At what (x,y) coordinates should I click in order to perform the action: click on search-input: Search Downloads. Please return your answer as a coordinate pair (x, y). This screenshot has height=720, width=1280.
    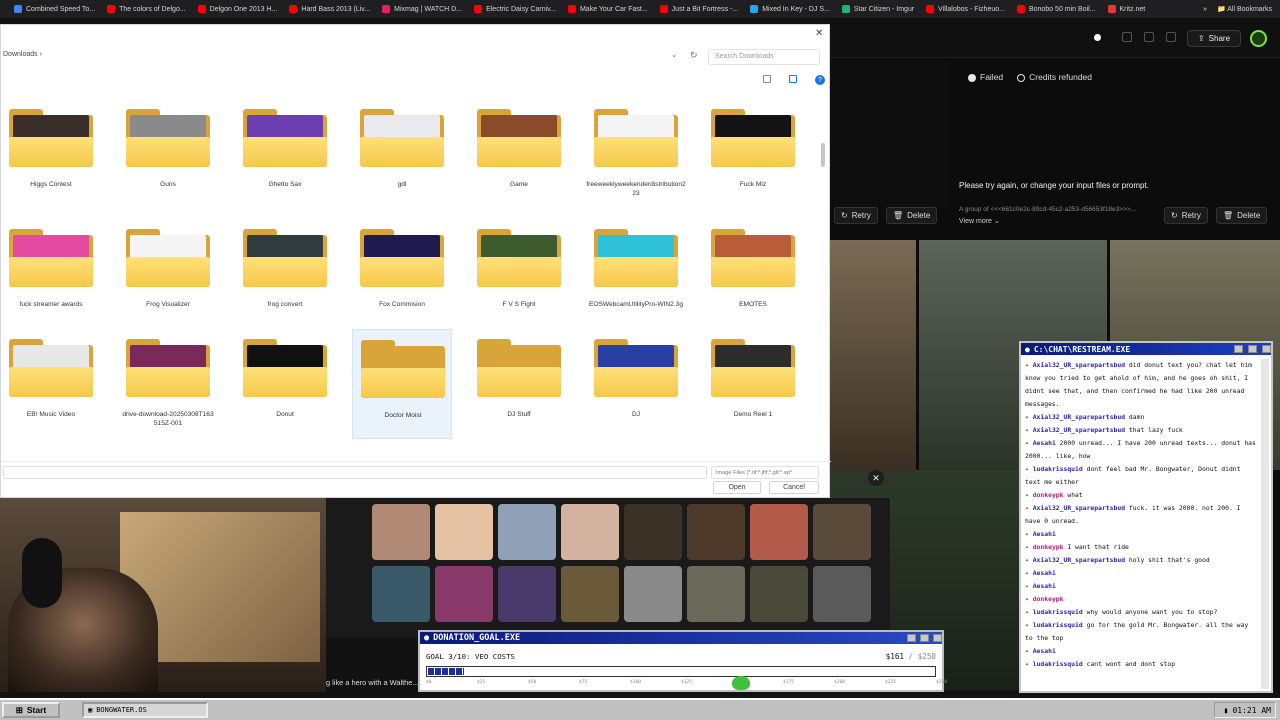
    Looking at the image, I should click on (764, 57).